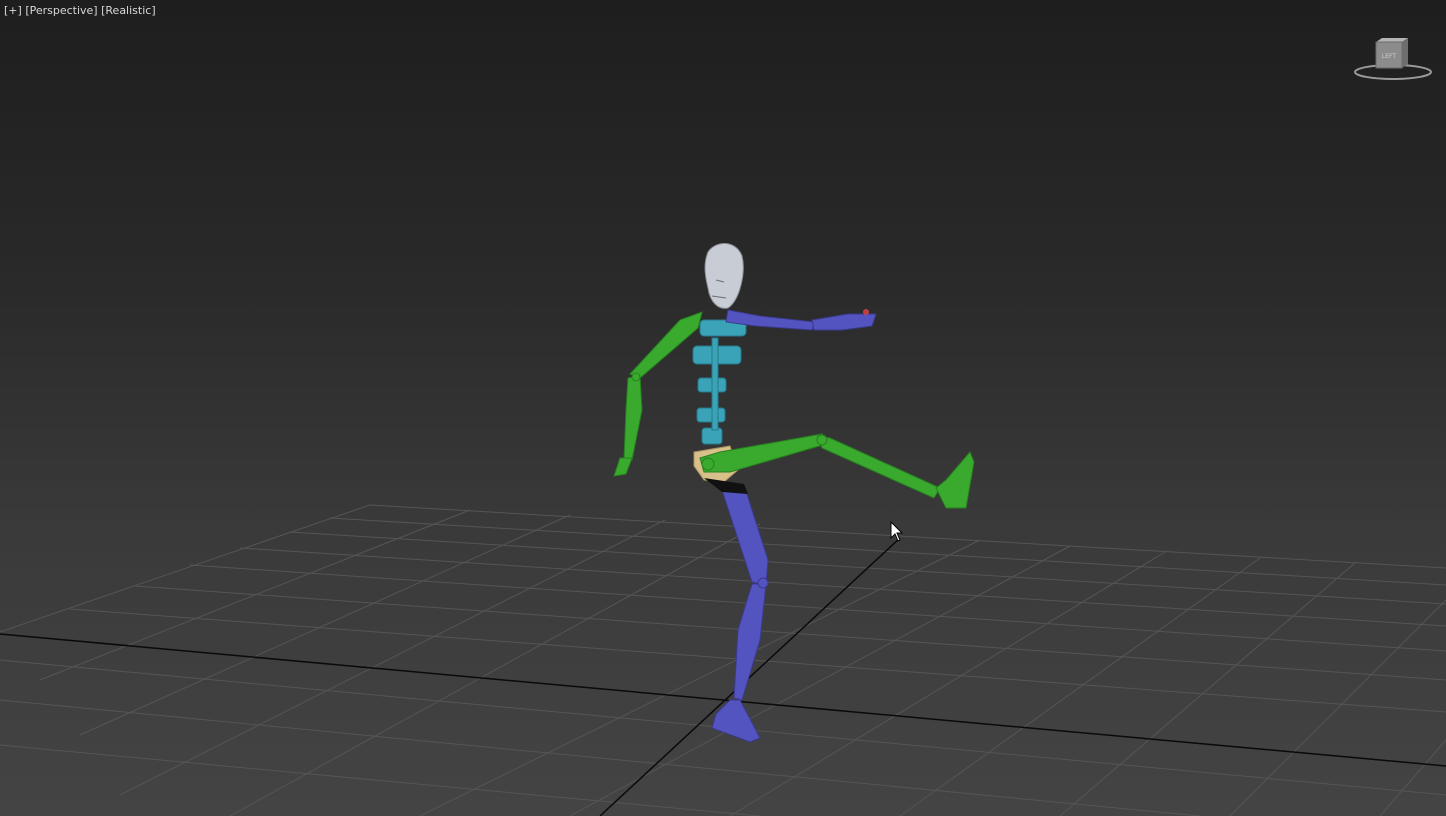 The width and height of the screenshot is (1446, 816). Describe the element at coordinates (1389, 56) in the screenshot. I see `viewcube-face-label: LEFT` at that location.